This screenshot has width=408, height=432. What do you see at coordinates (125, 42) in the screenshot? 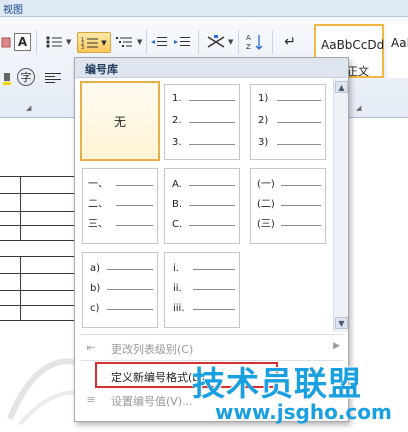
I see `multilevel-list-icon` at bounding box center [125, 42].